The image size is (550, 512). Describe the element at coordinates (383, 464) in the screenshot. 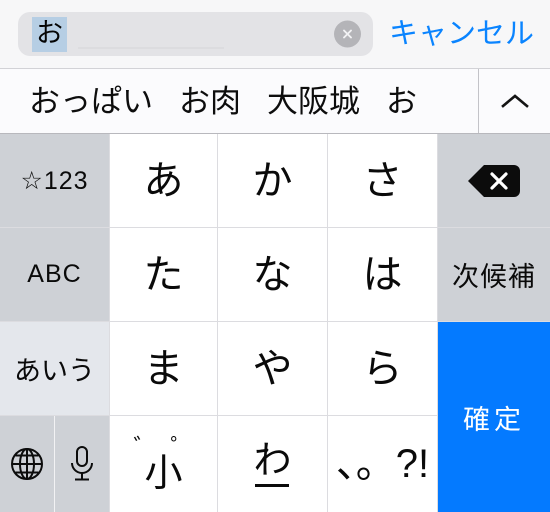

I see `key-punctuation: 、。?!` at that location.